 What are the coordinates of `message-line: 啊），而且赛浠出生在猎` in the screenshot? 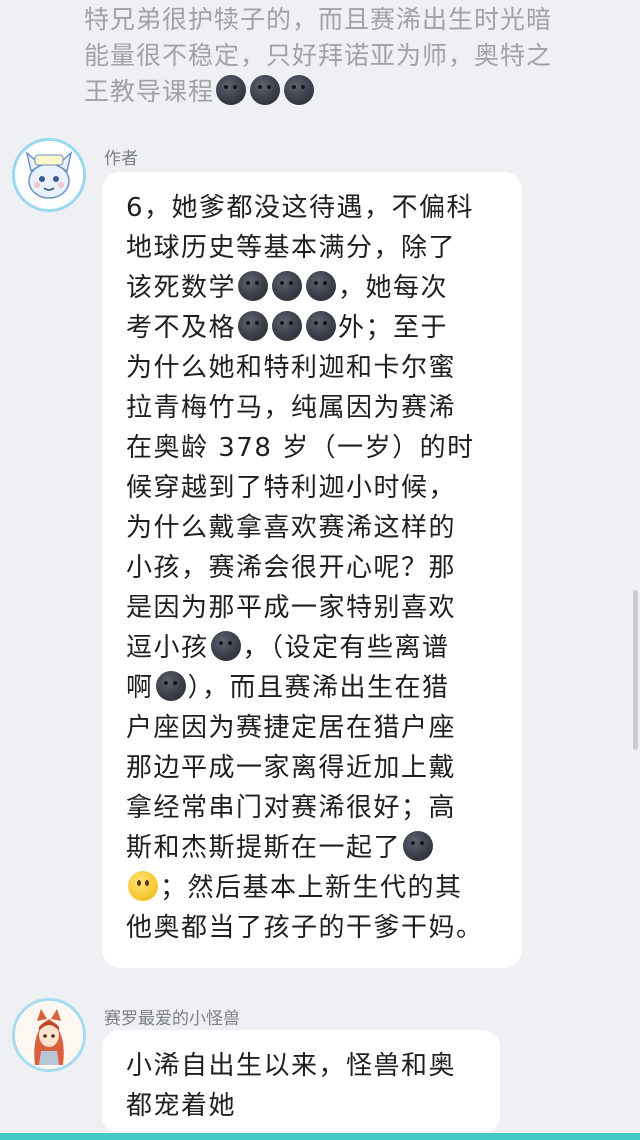 It's located at (288, 687).